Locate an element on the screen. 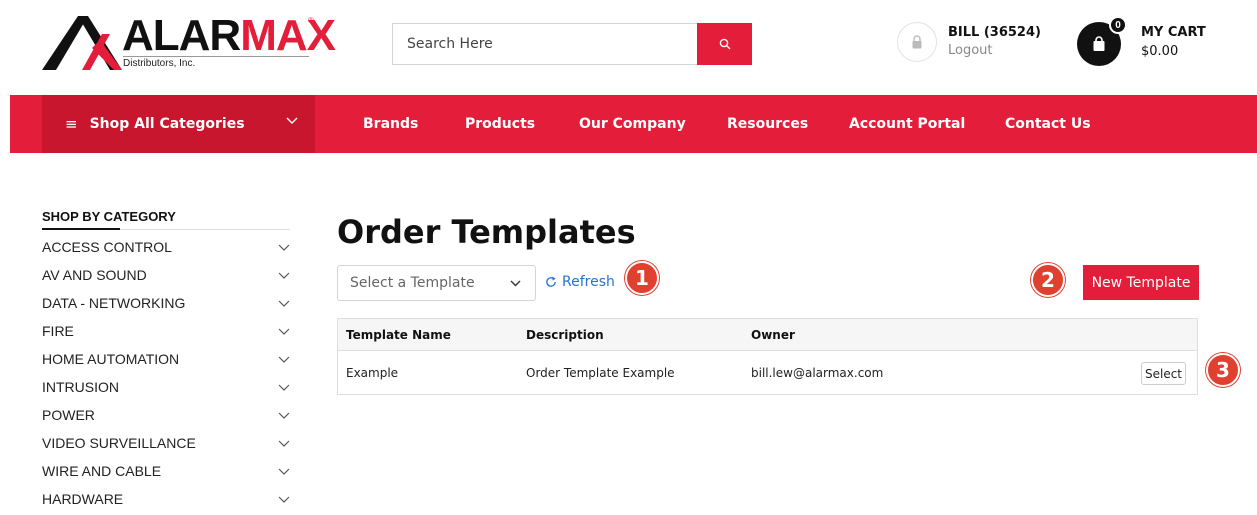 The image size is (1257, 515). sidebar-item-label: HOME AUTOMATION is located at coordinates (111, 359).